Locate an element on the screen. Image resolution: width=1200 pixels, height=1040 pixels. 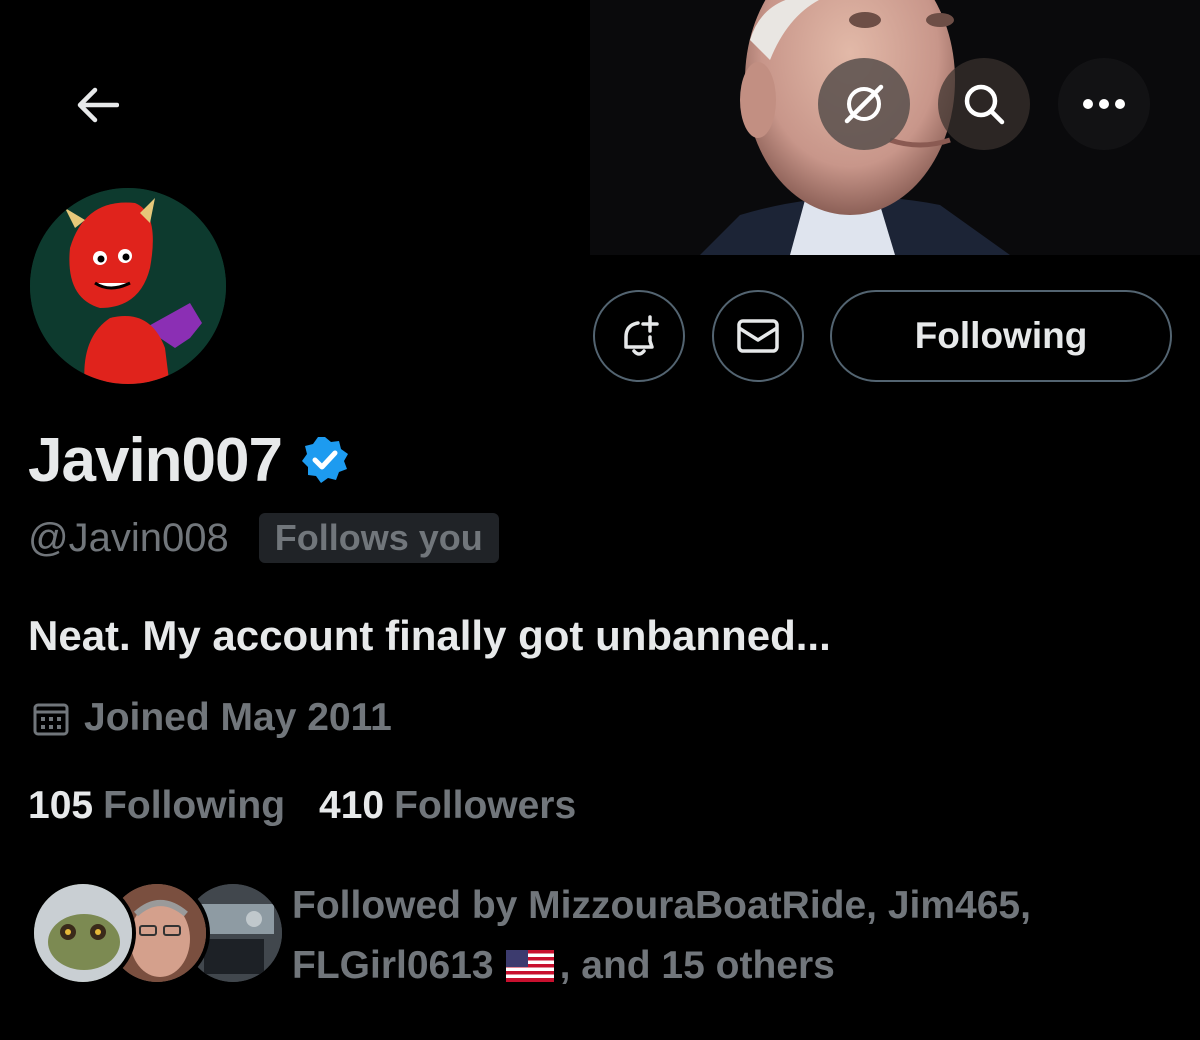
followed-by-user: FLGirl0613 is located at coordinates (393, 965).